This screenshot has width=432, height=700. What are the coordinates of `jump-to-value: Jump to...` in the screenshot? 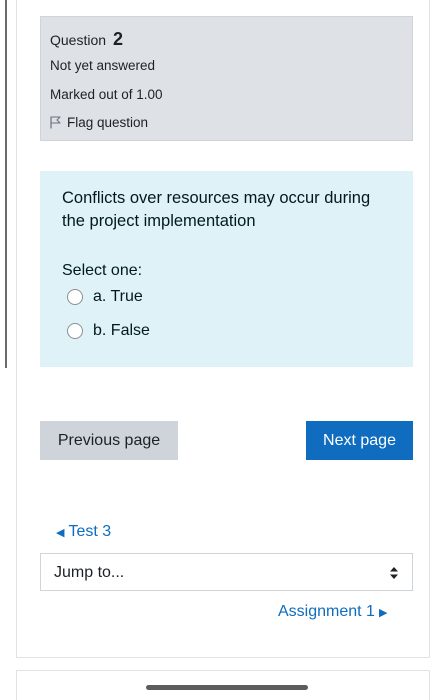 It's located at (89, 572).